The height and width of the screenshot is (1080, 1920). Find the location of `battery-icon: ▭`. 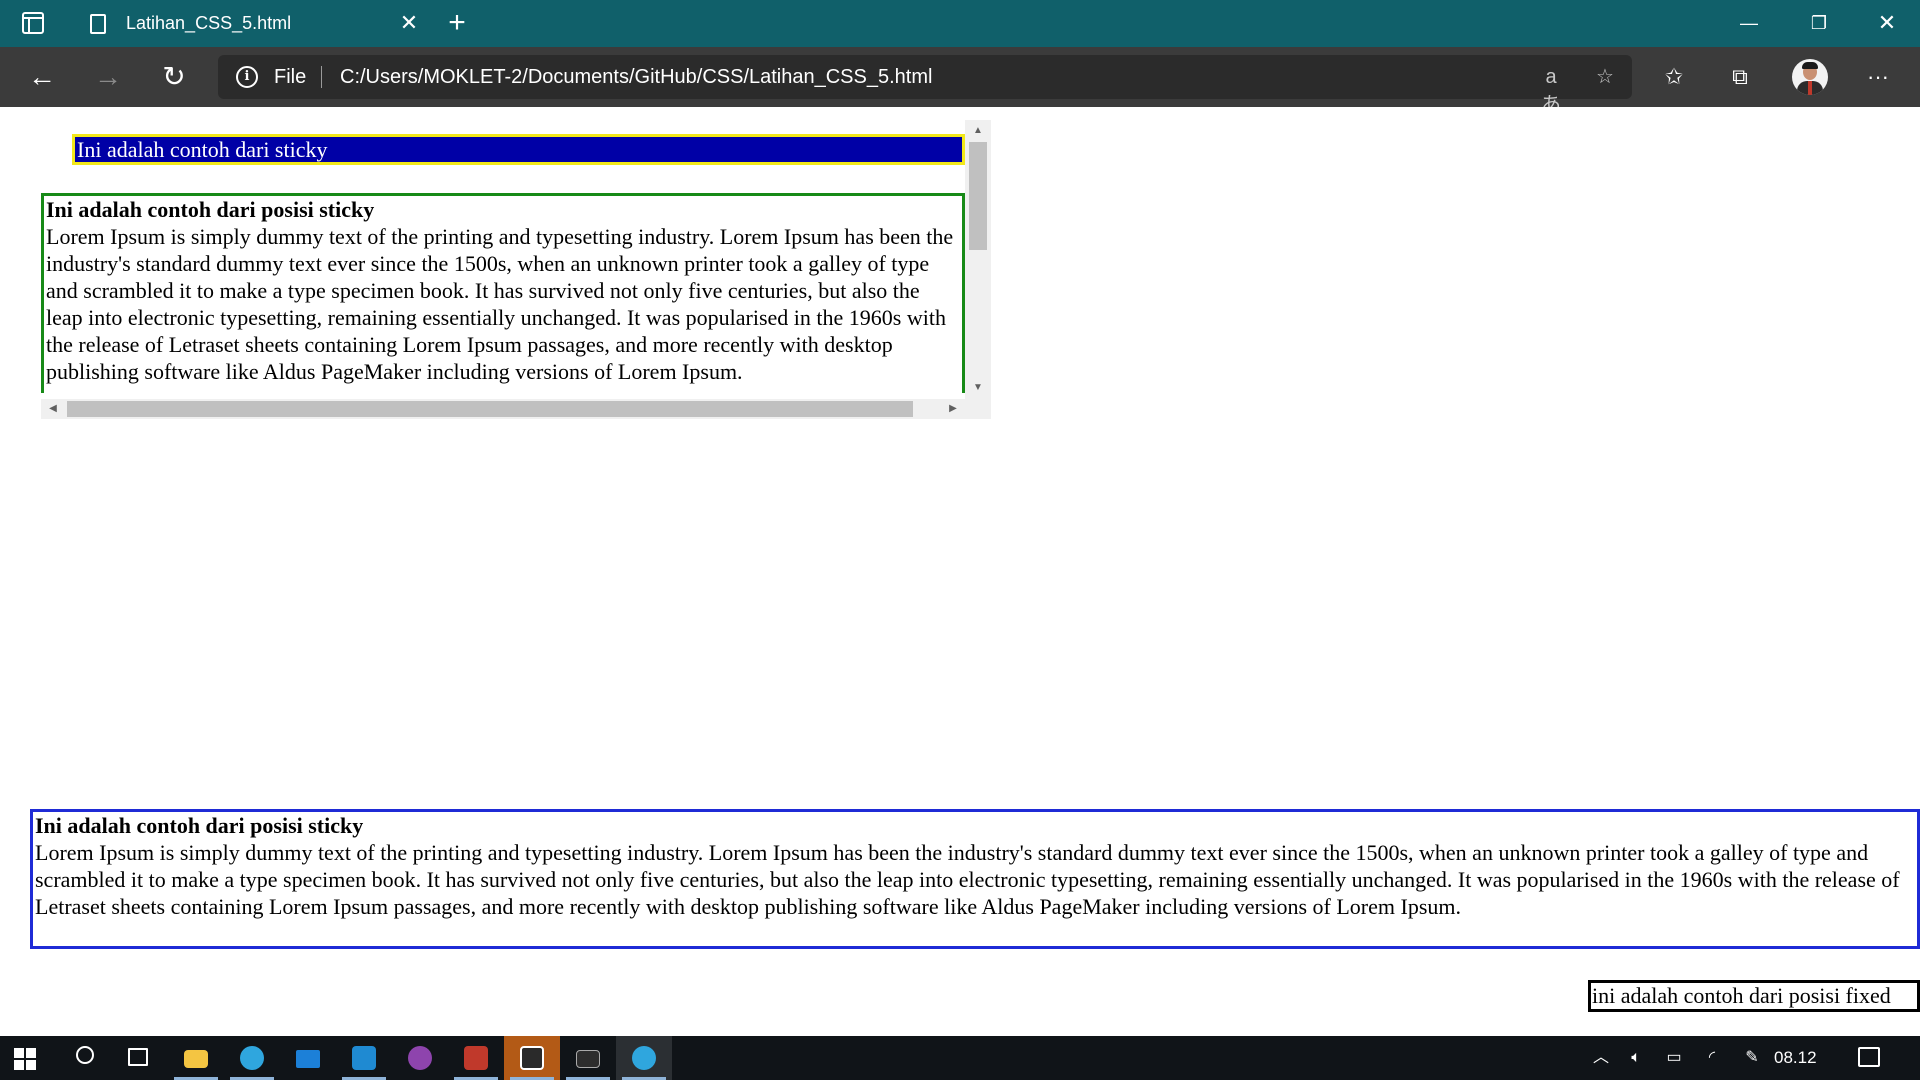

battery-icon: ▭ is located at coordinates (1674, 1058).